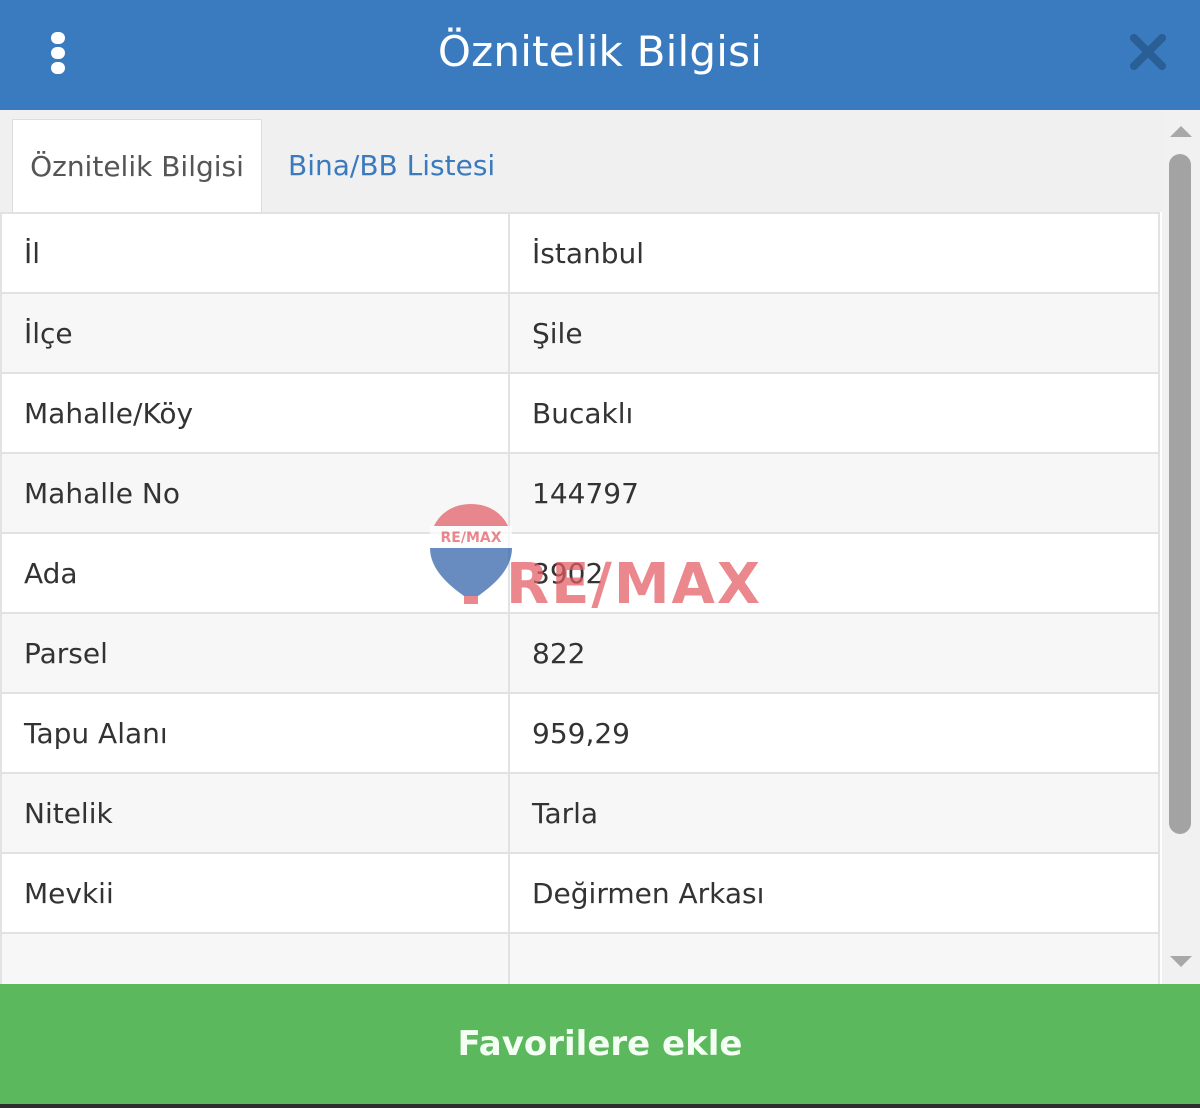 This screenshot has width=1200, height=1108. I want to click on table-row: Mahalle/Köy Bucaklı, so click(580, 413).